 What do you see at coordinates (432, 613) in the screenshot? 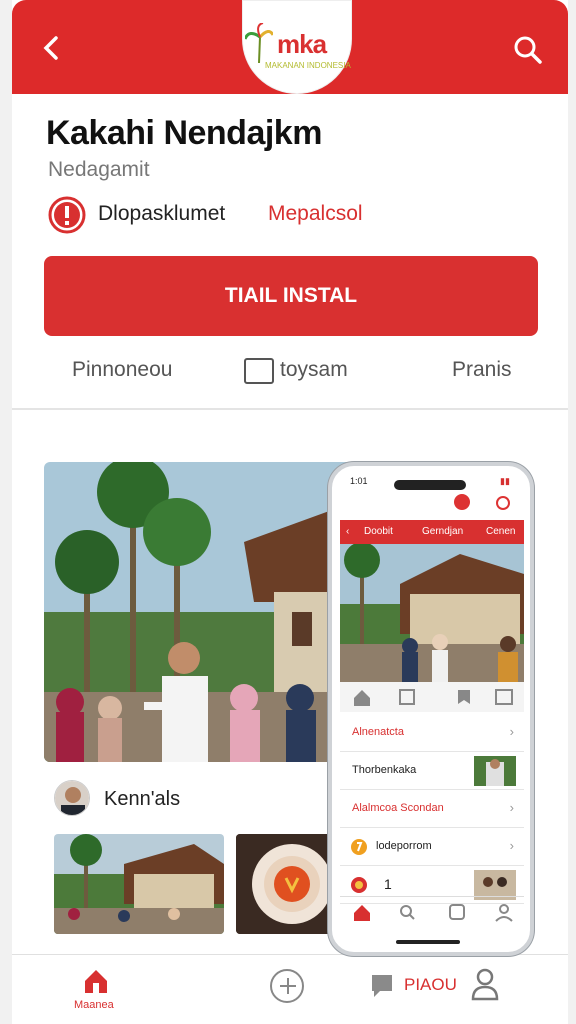
I see `phone-photo` at bounding box center [432, 613].